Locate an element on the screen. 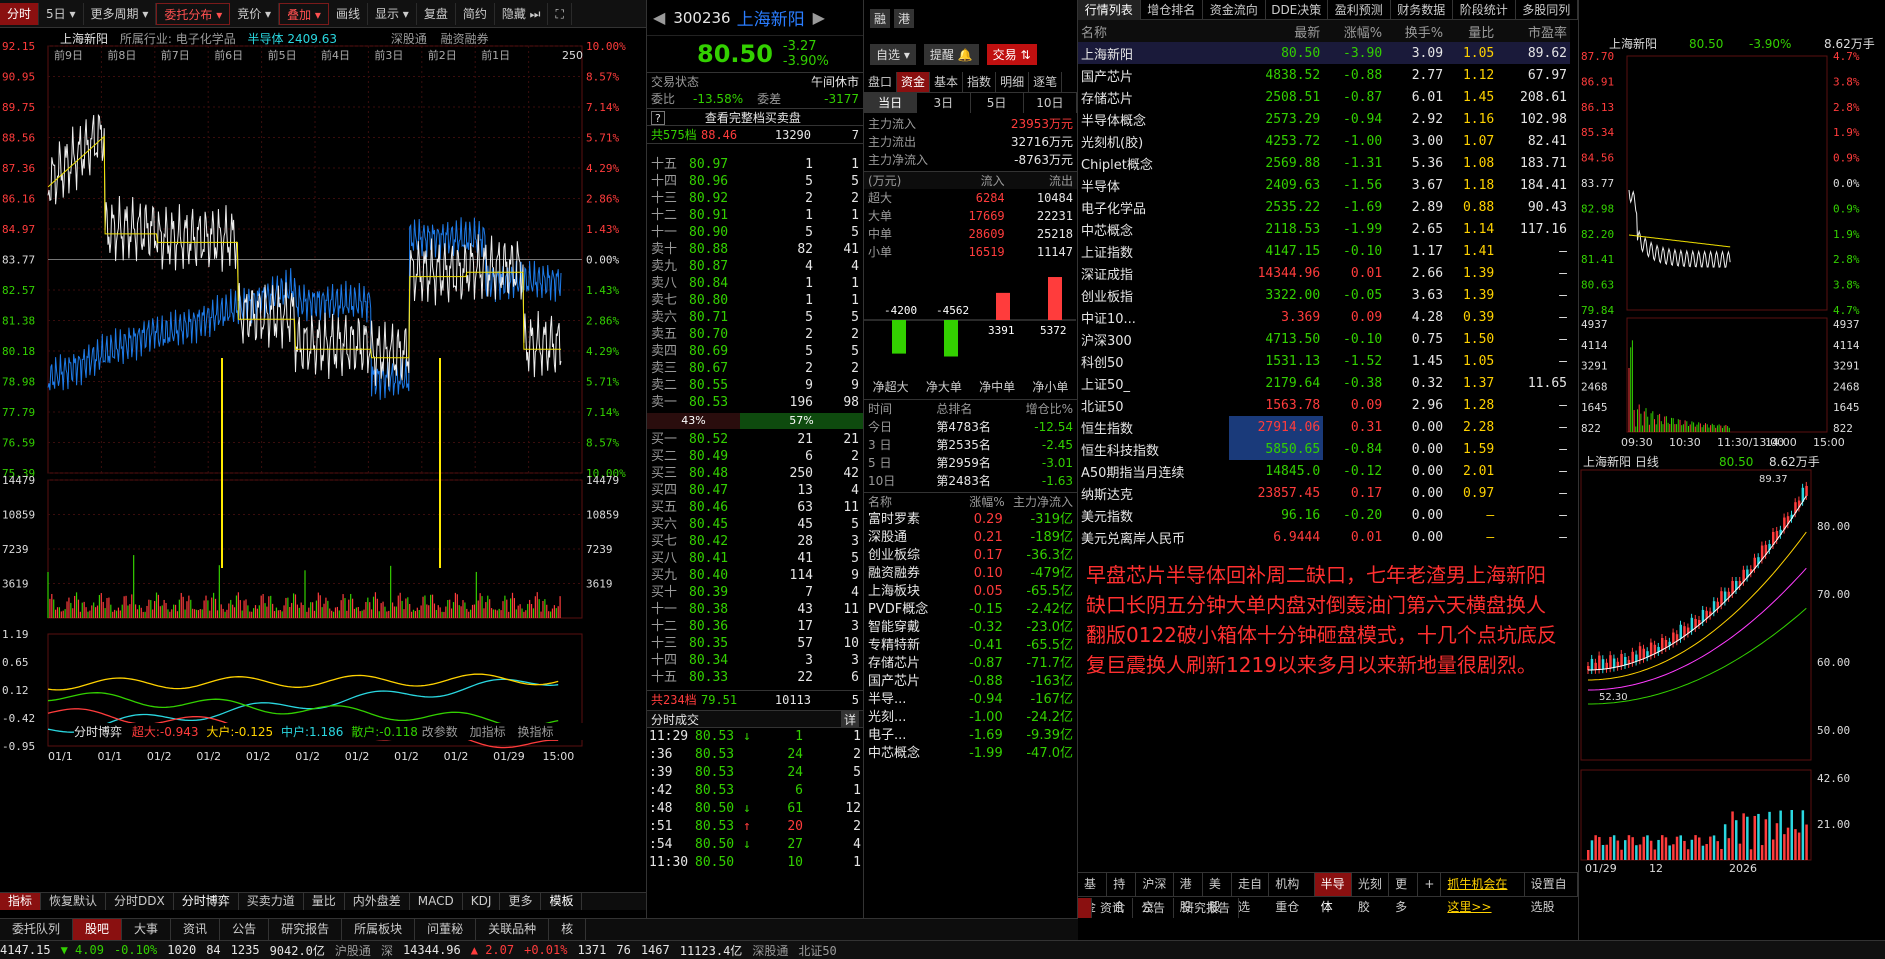 The height and width of the screenshot is (959, 1885). list-bottom-tab-0: 基金 is located at coordinates (1093, 893).